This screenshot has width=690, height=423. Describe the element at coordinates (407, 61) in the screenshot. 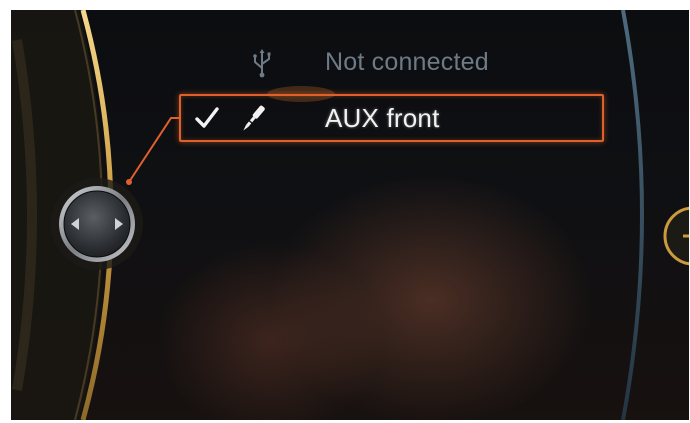

I see `source-label-usb: Not connected` at that location.